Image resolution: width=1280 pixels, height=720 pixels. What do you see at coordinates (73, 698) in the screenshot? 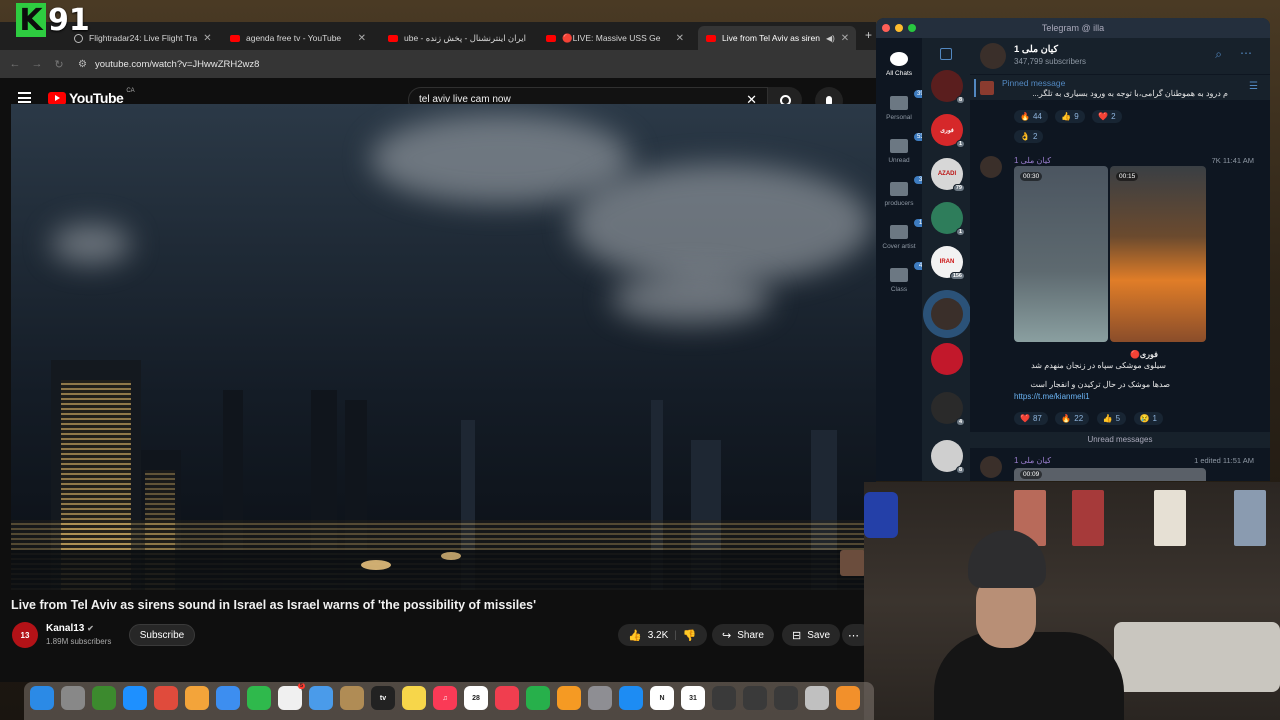
I see `launchpad-icon` at bounding box center [73, 698].